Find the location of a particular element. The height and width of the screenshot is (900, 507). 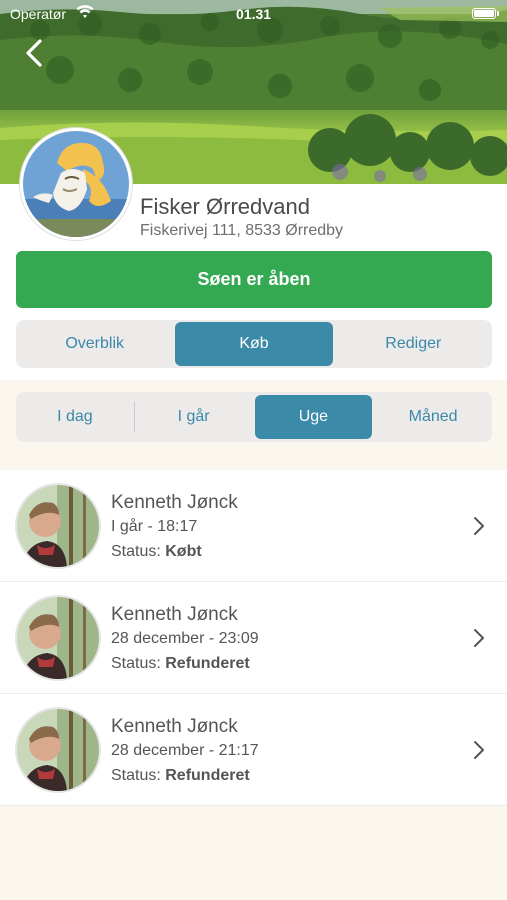

fisherman-logo-icon is located at coordinates (76, 184).